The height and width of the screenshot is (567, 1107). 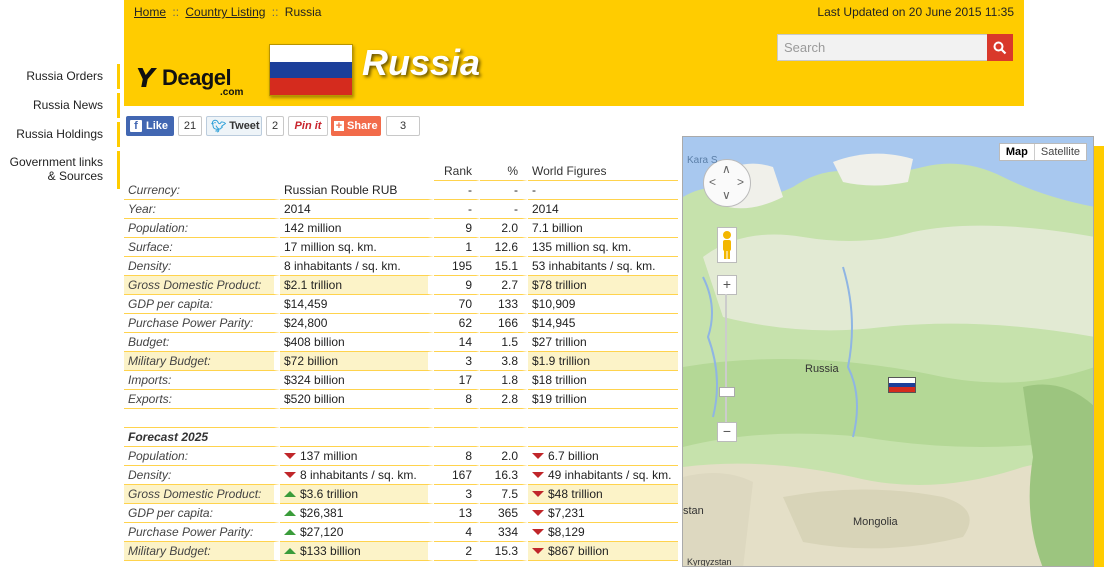 I want to click on search-input, so click(x=884, y=47).